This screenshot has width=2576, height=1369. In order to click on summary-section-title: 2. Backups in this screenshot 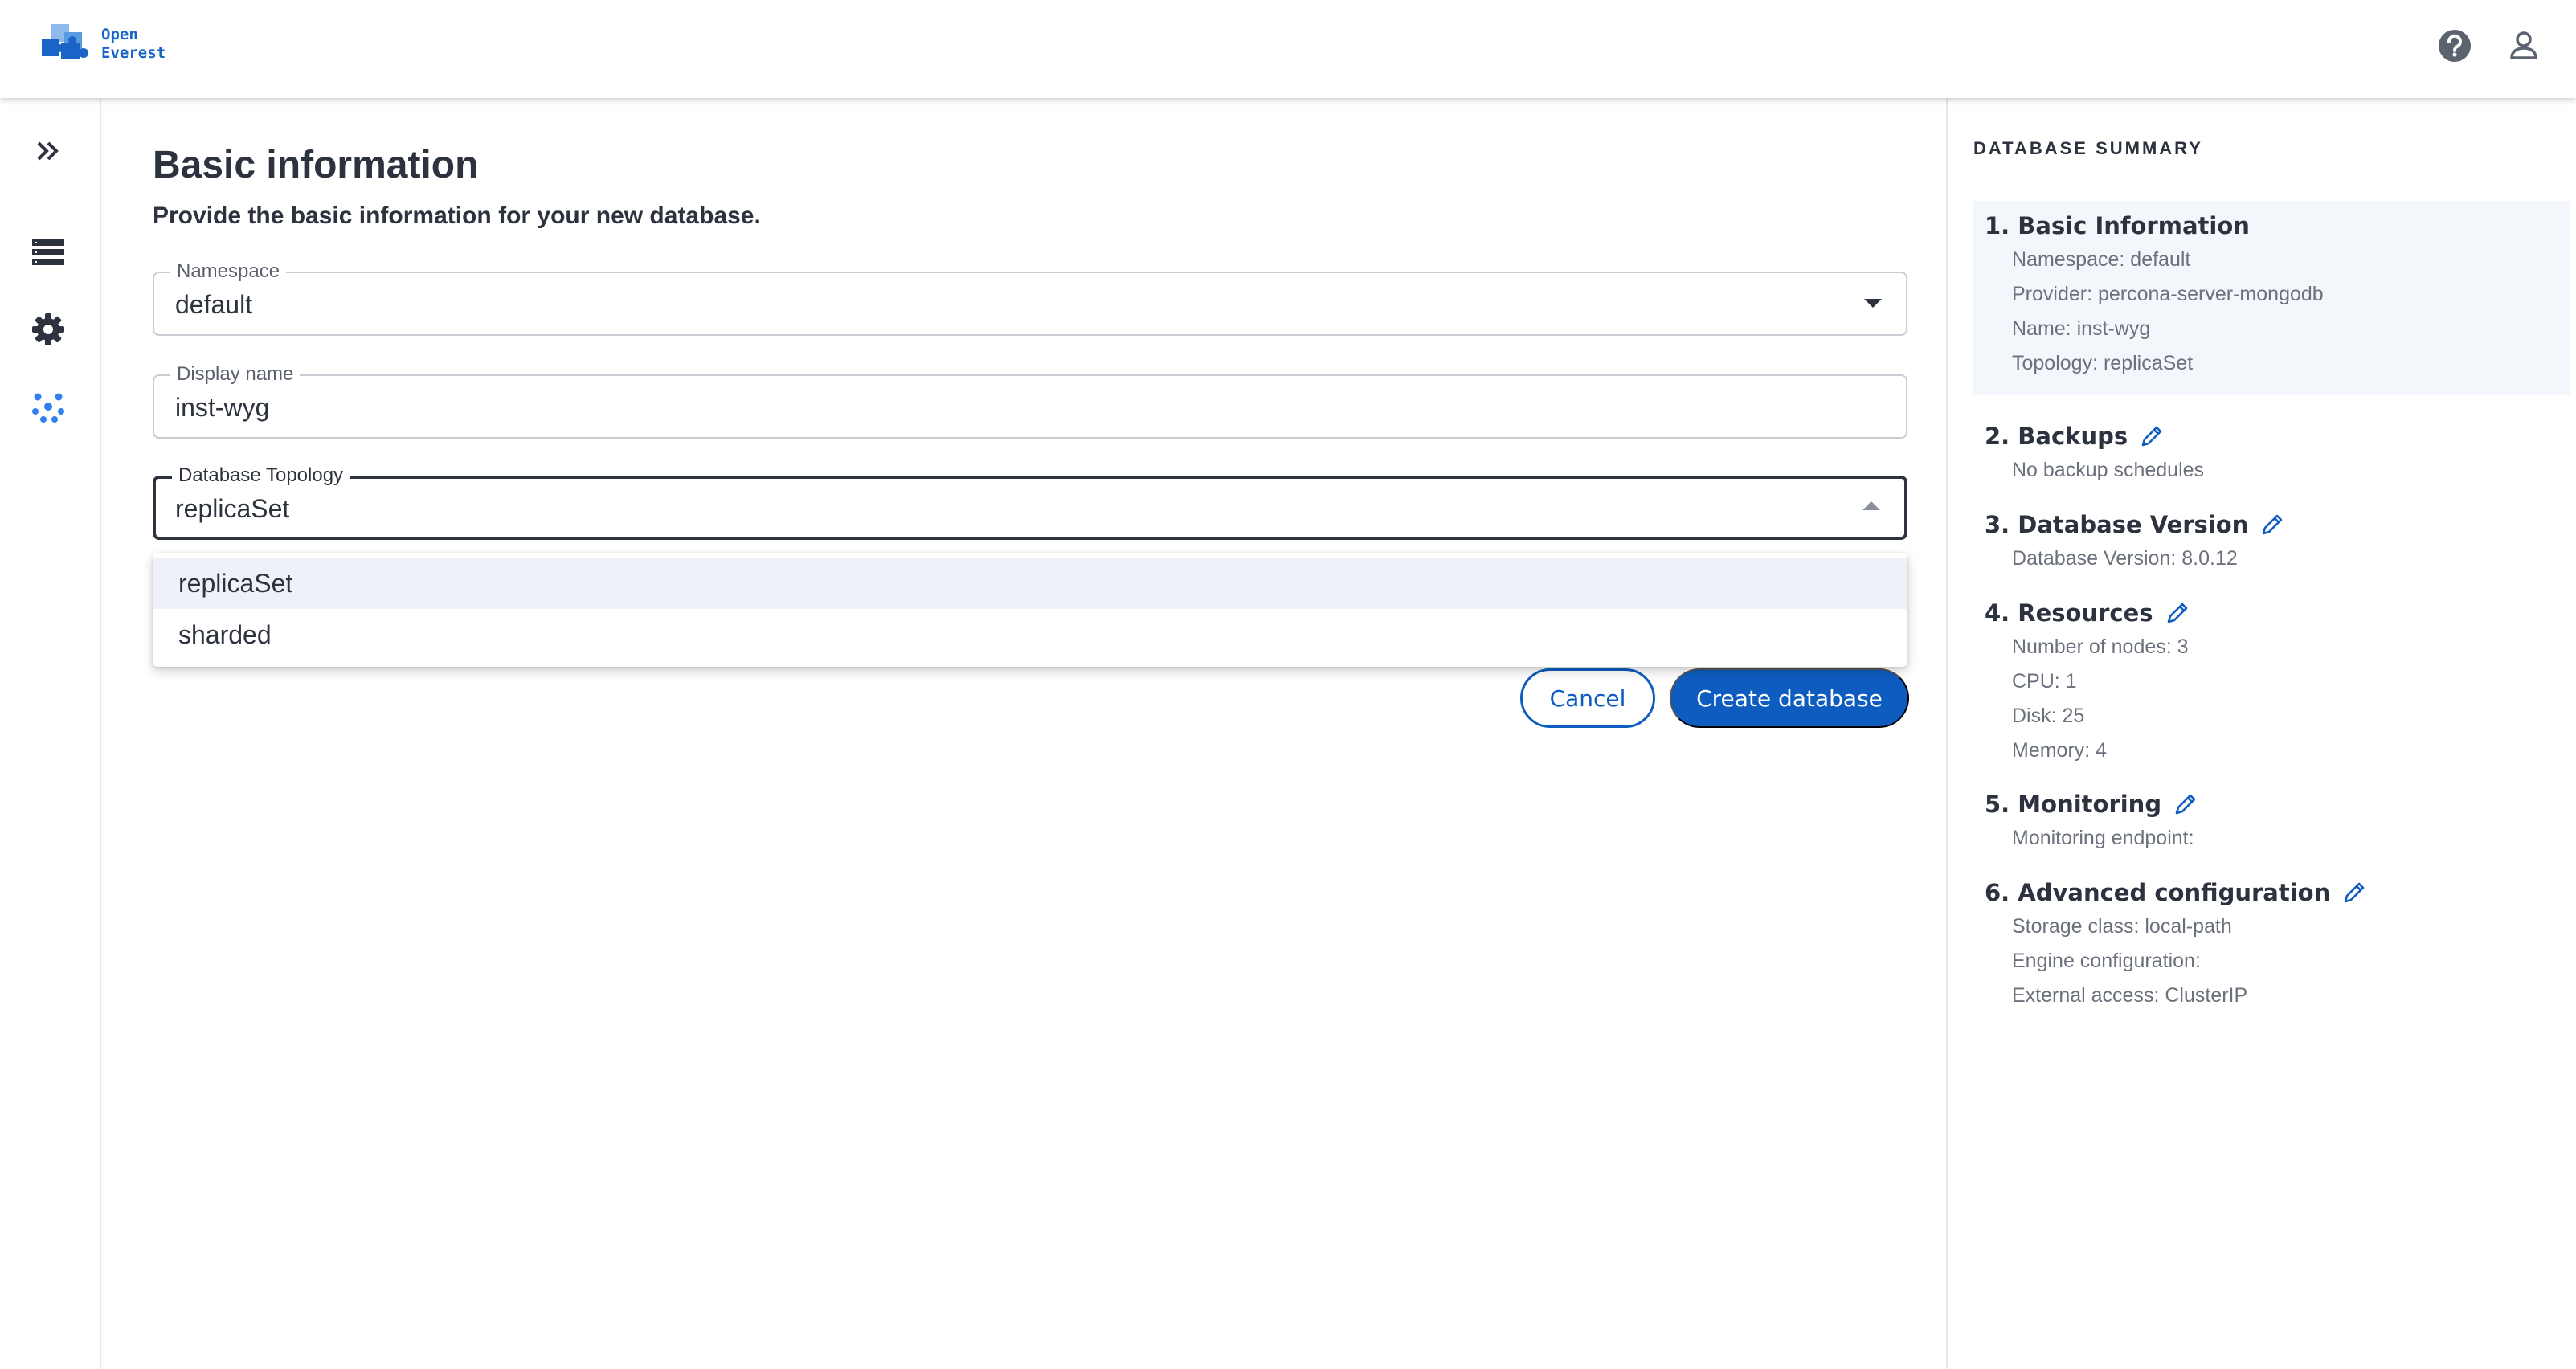, I will do `click(2277, 436)`.